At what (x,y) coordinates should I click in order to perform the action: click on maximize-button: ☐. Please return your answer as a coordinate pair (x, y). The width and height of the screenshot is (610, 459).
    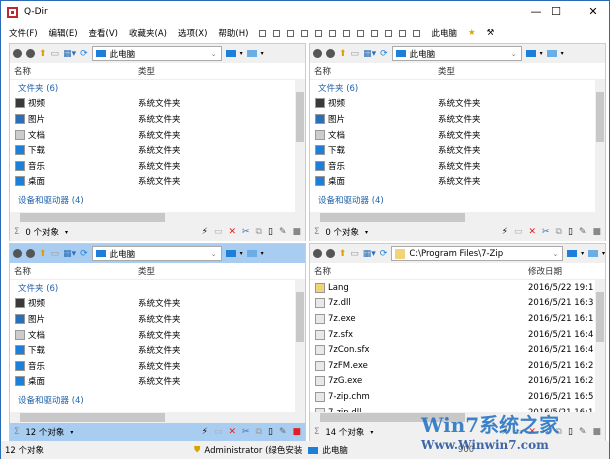
    Looking at the image, I should click on (556, 11).